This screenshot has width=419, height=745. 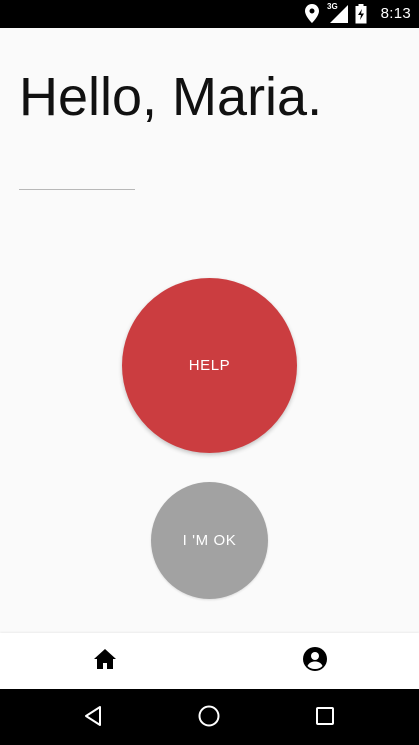 I want to click on nav-item-home, so click(x=104, y=661).